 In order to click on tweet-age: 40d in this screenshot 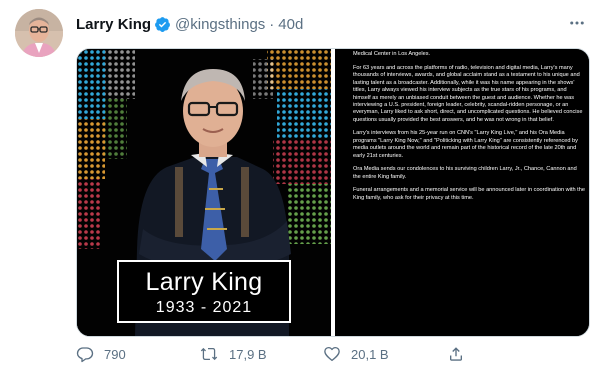, I will do `click(290, 24)`.